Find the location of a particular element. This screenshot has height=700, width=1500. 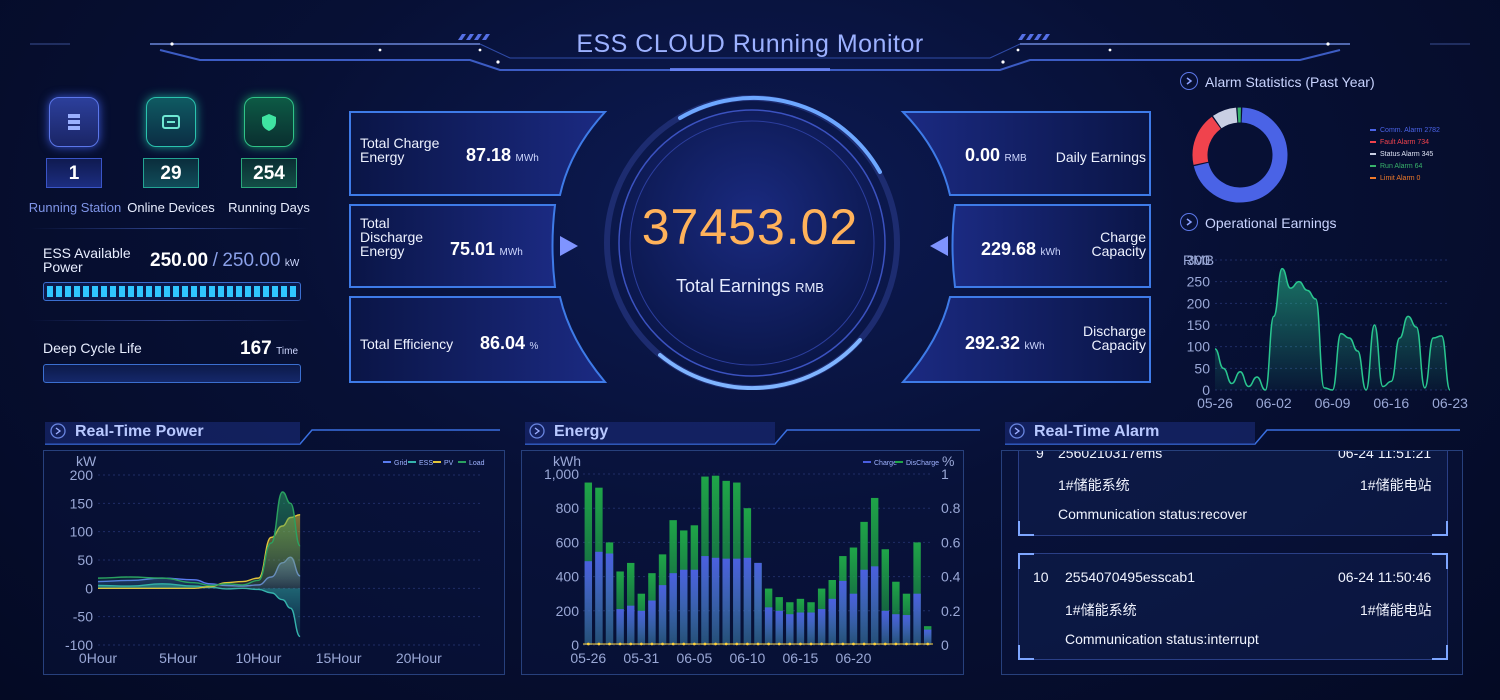

realtime-alarm-title: Real-Time Alarm is located at coordinates (1097, 431).